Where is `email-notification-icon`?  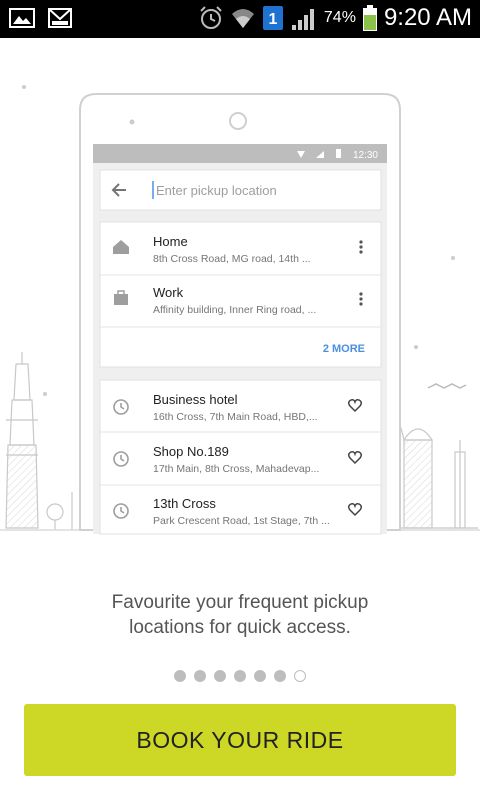 email-notification-icon is located at coordinates (60, 18).